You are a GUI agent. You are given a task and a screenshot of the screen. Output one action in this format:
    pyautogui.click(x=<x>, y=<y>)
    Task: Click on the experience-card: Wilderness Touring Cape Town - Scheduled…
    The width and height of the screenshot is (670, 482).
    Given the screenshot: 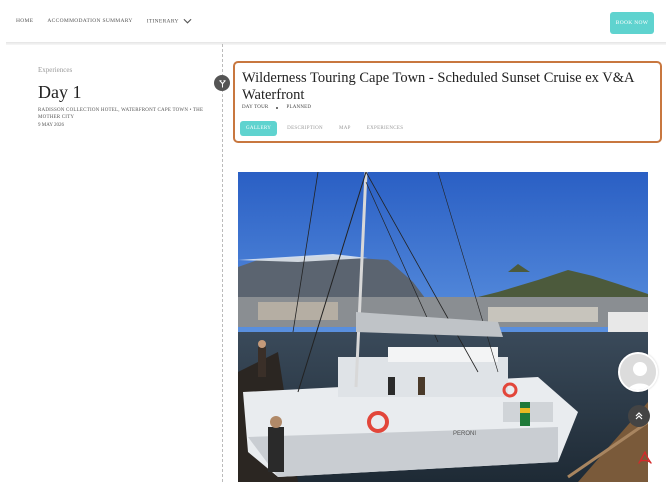 What is the action you would take?
    pyautogui.click(x=447, y=102)
    